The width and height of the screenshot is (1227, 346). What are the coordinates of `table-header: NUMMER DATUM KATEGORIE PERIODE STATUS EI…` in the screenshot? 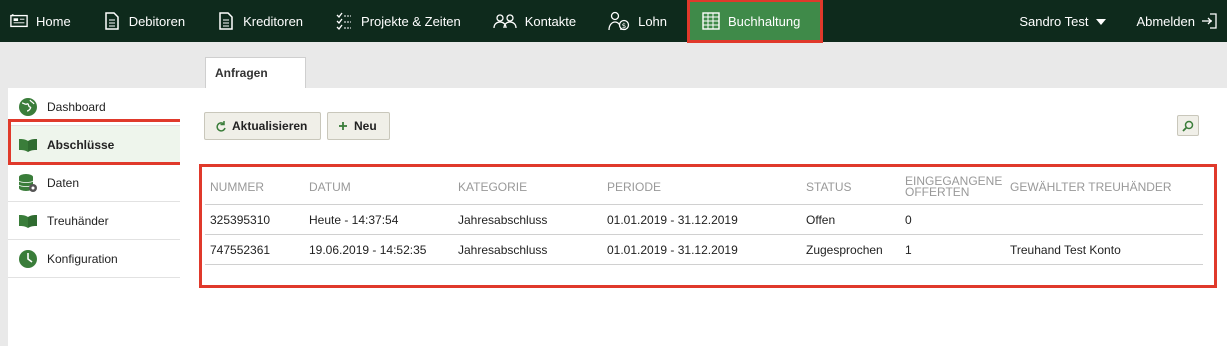 It's located at (704, 187).